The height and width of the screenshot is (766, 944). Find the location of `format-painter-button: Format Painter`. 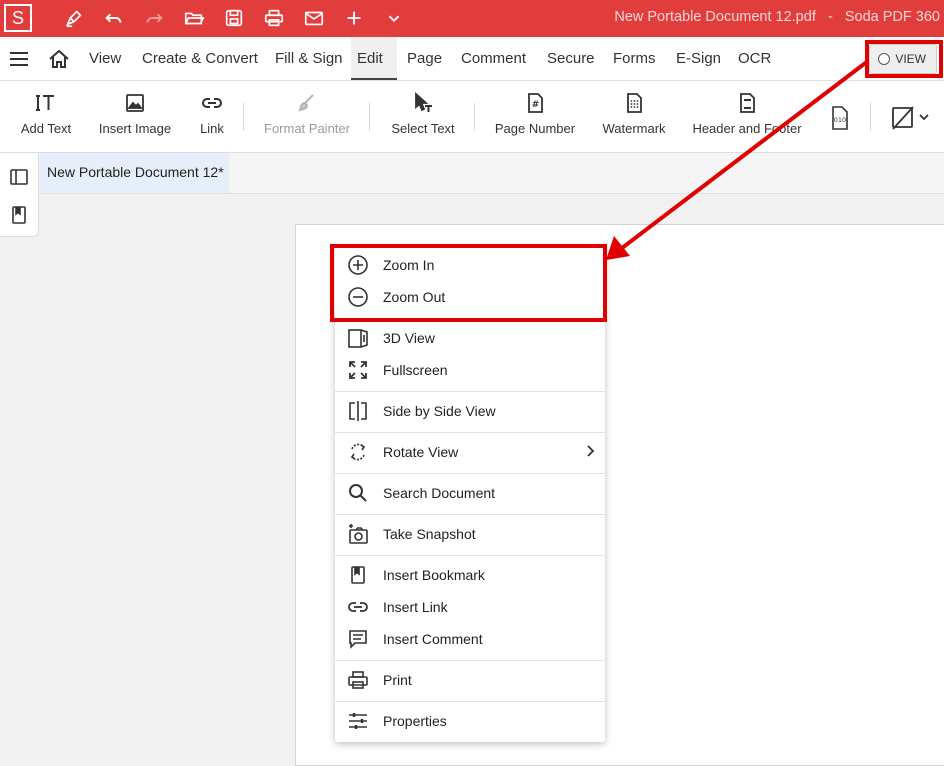

format-painter-button: Format Painter is located at coordinates (307, 117).